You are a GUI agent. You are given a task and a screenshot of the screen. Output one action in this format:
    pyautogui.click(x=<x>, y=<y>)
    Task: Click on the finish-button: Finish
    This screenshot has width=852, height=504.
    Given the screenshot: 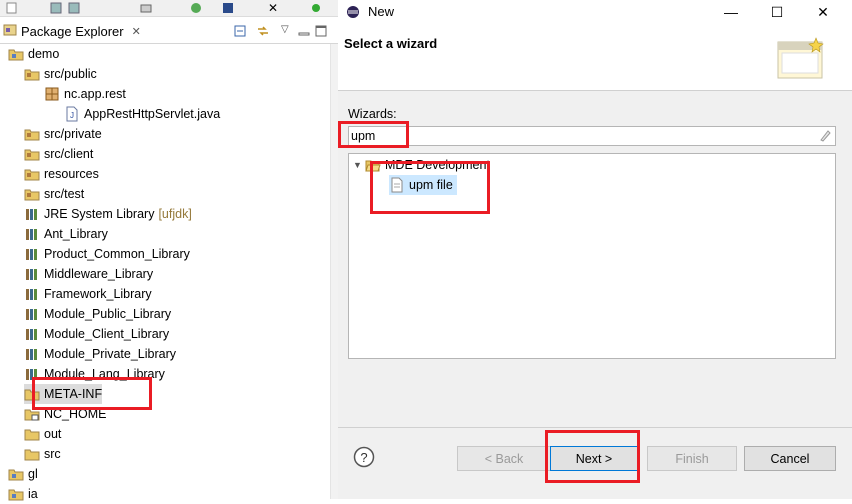 What is the action you would take?
    pyautogui.click(x=692, y=458)
    